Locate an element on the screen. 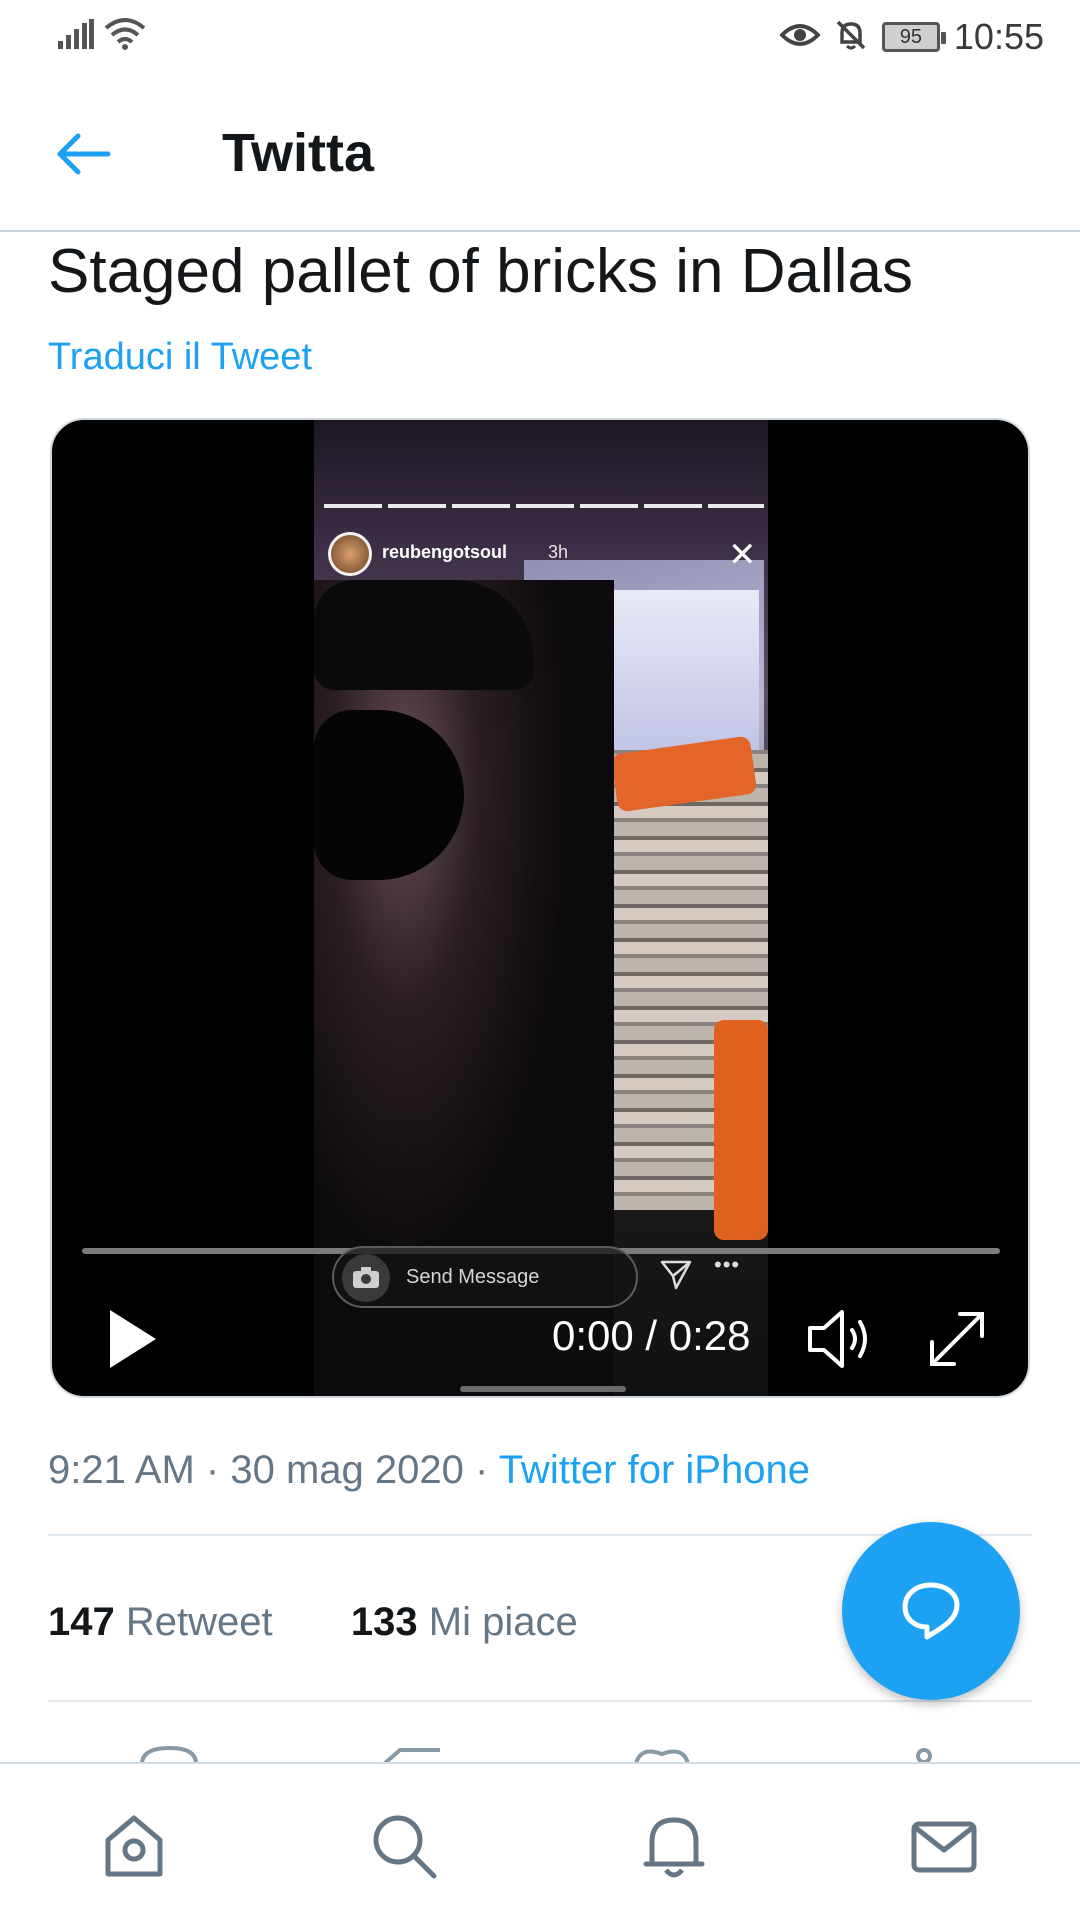 This screenshot has width=1080, height=1920. volume-icon is located at coordinates (842, 1343).